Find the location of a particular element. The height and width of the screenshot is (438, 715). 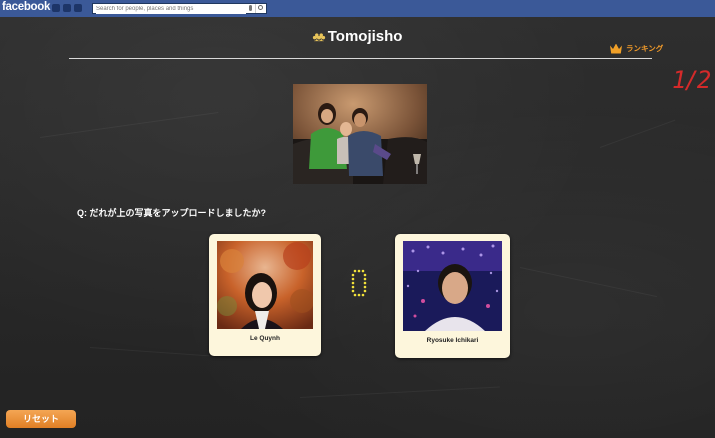

ranking-label: ランキング is located at coordinates (645, 48).